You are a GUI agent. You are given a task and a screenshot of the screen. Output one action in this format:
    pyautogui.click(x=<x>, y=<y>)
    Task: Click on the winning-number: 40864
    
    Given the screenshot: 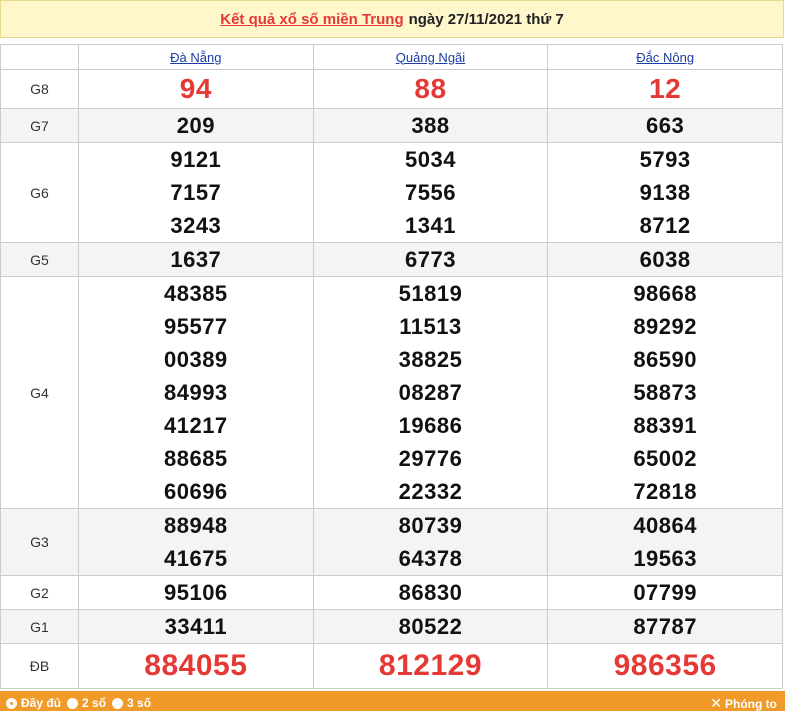 What is the action you would take?
    pyautogui.click(x=665, y=525)
    